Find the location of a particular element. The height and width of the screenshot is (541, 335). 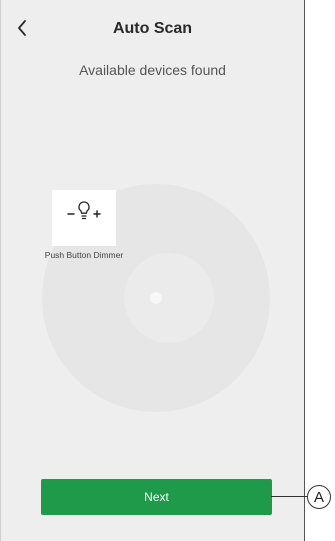

dimmer-bulb-icon is located at coordinates (84, 210).